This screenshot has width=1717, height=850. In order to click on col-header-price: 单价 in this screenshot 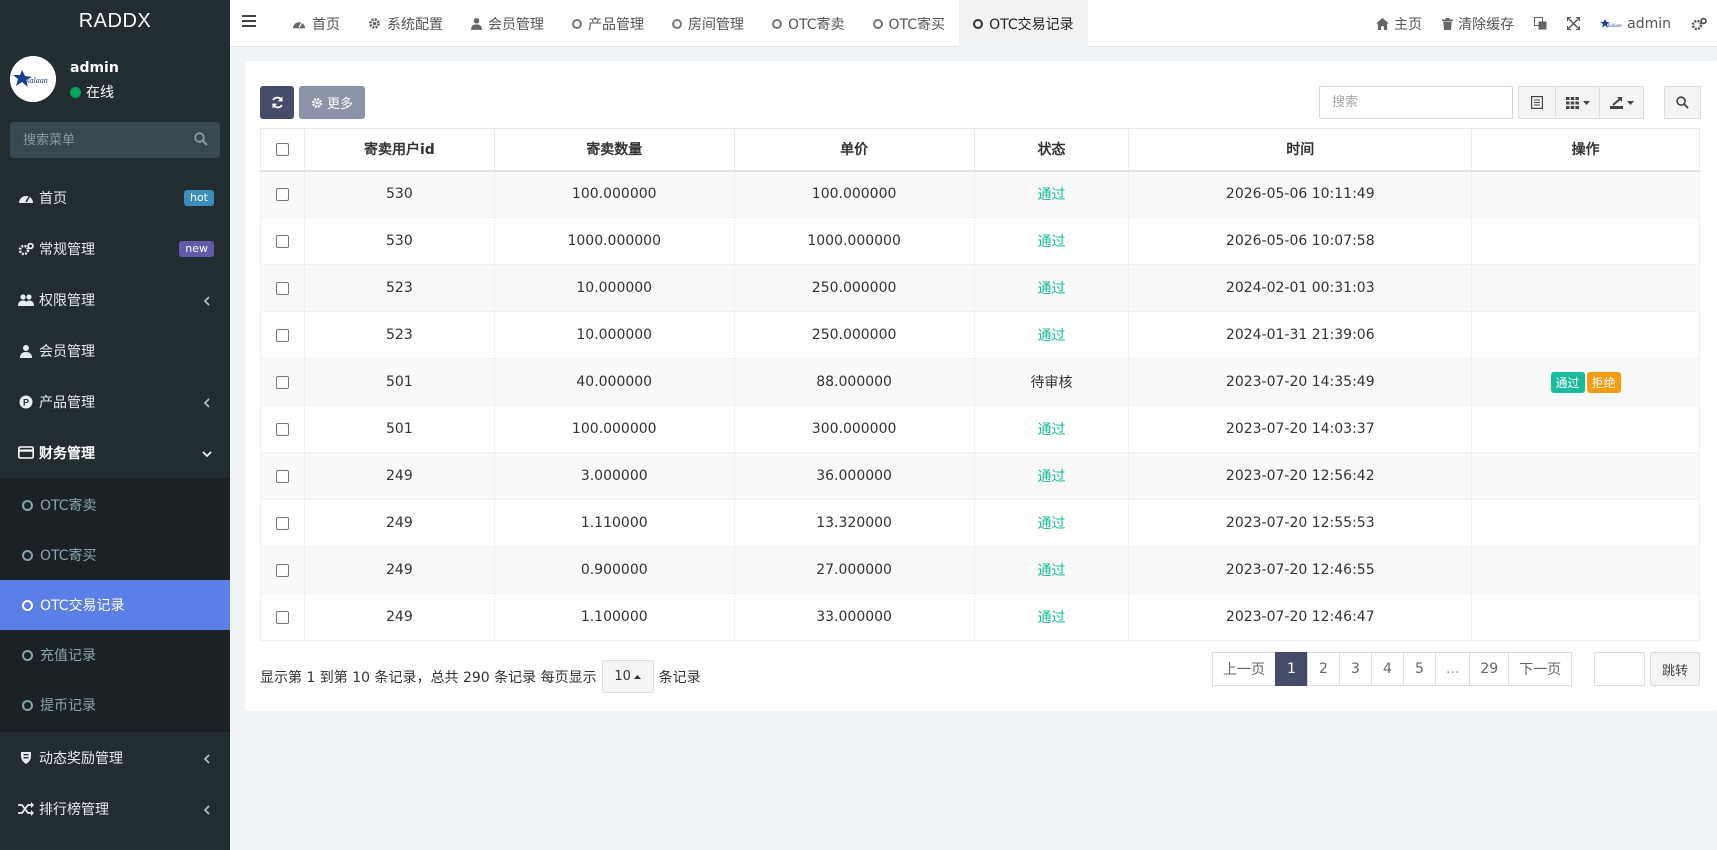, I will do `click(854, 150)`.